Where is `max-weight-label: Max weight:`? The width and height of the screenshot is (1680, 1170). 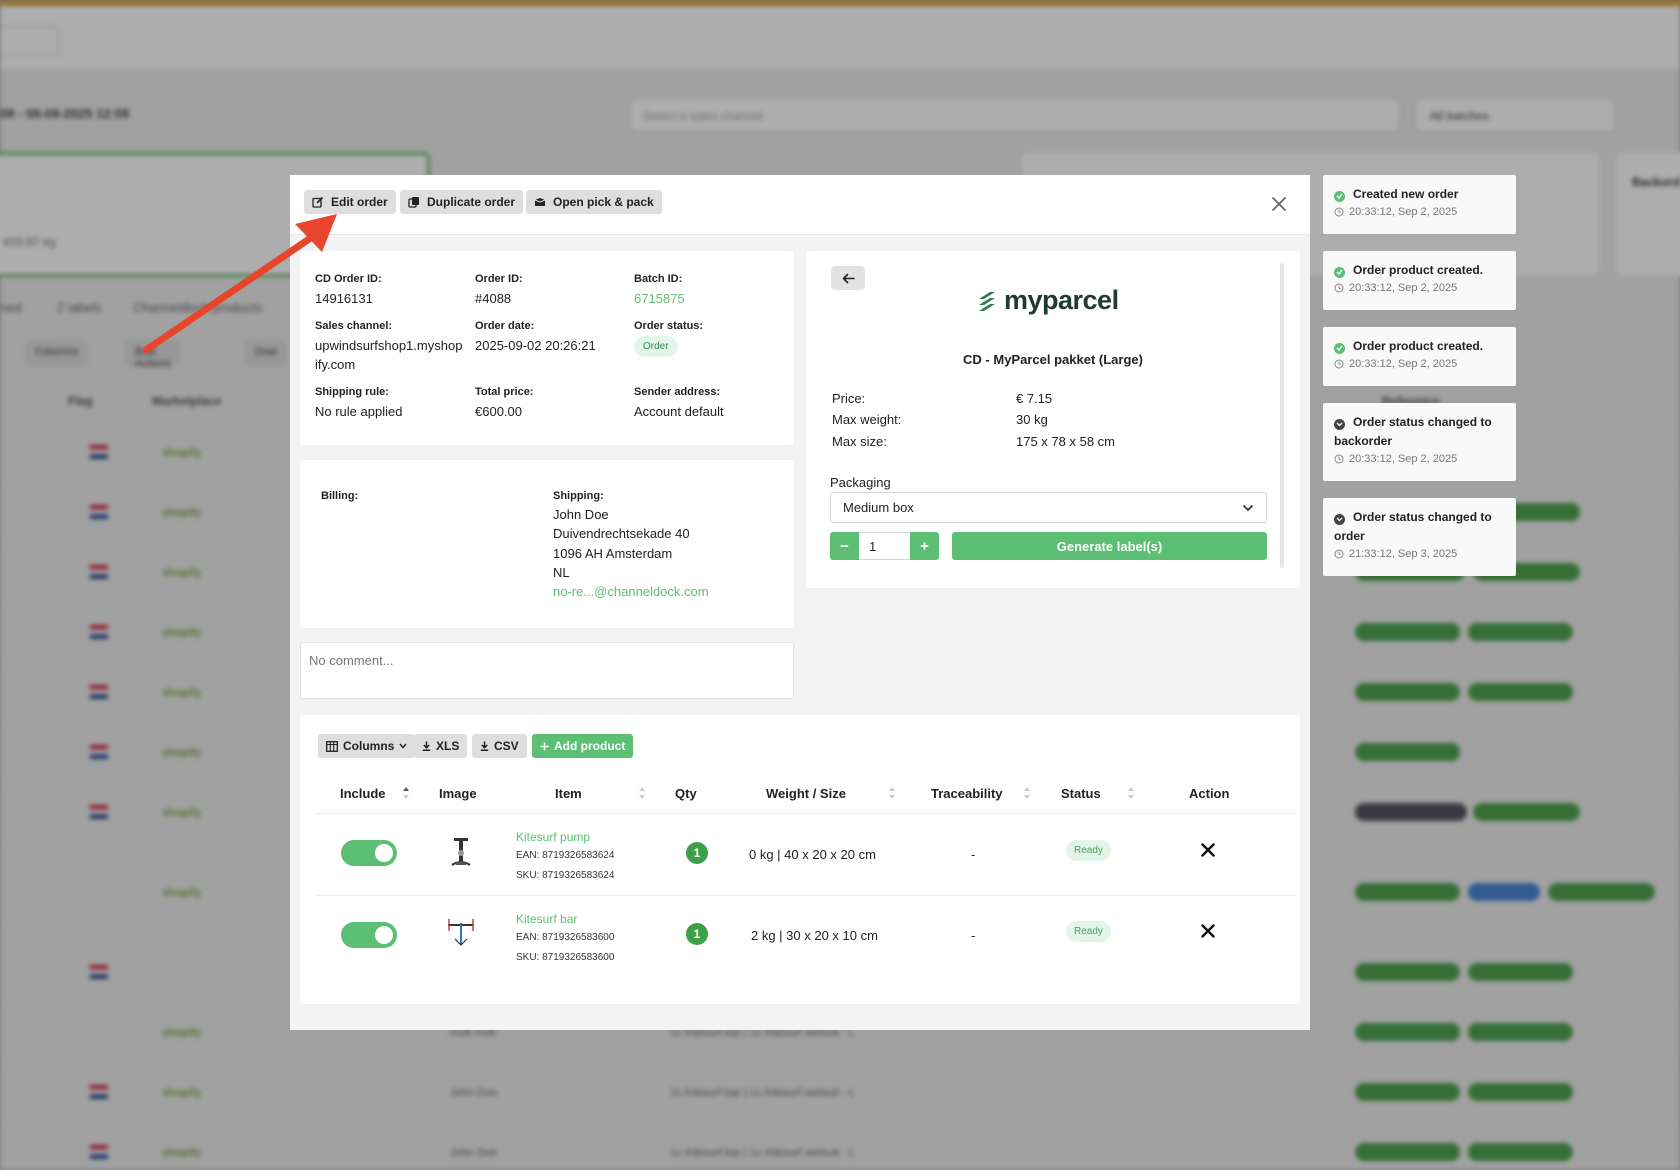 max-weight-label: Max weight: is located at coordinates (867, 419).